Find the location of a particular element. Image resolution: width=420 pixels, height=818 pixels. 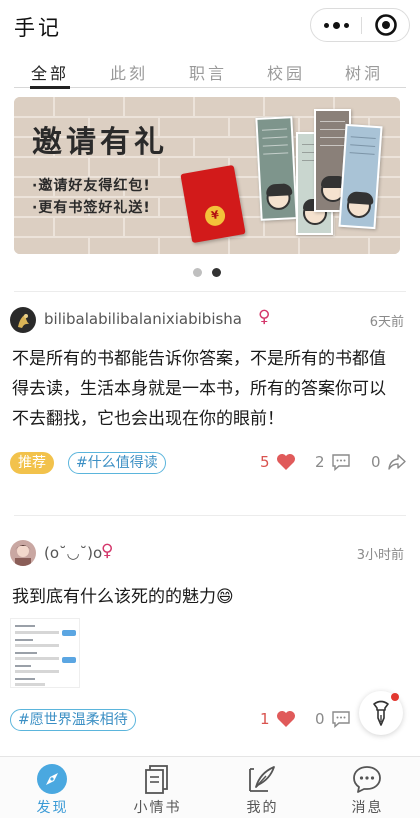

tab-this-moment: 此刻 is located at coordinates (129, 72).